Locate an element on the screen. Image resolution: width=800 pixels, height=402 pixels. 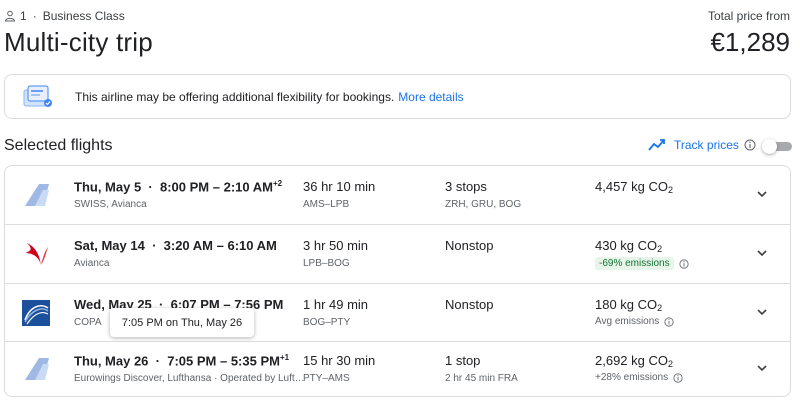
emissions-info: +28% emissions is located at coordinates (639, 377).